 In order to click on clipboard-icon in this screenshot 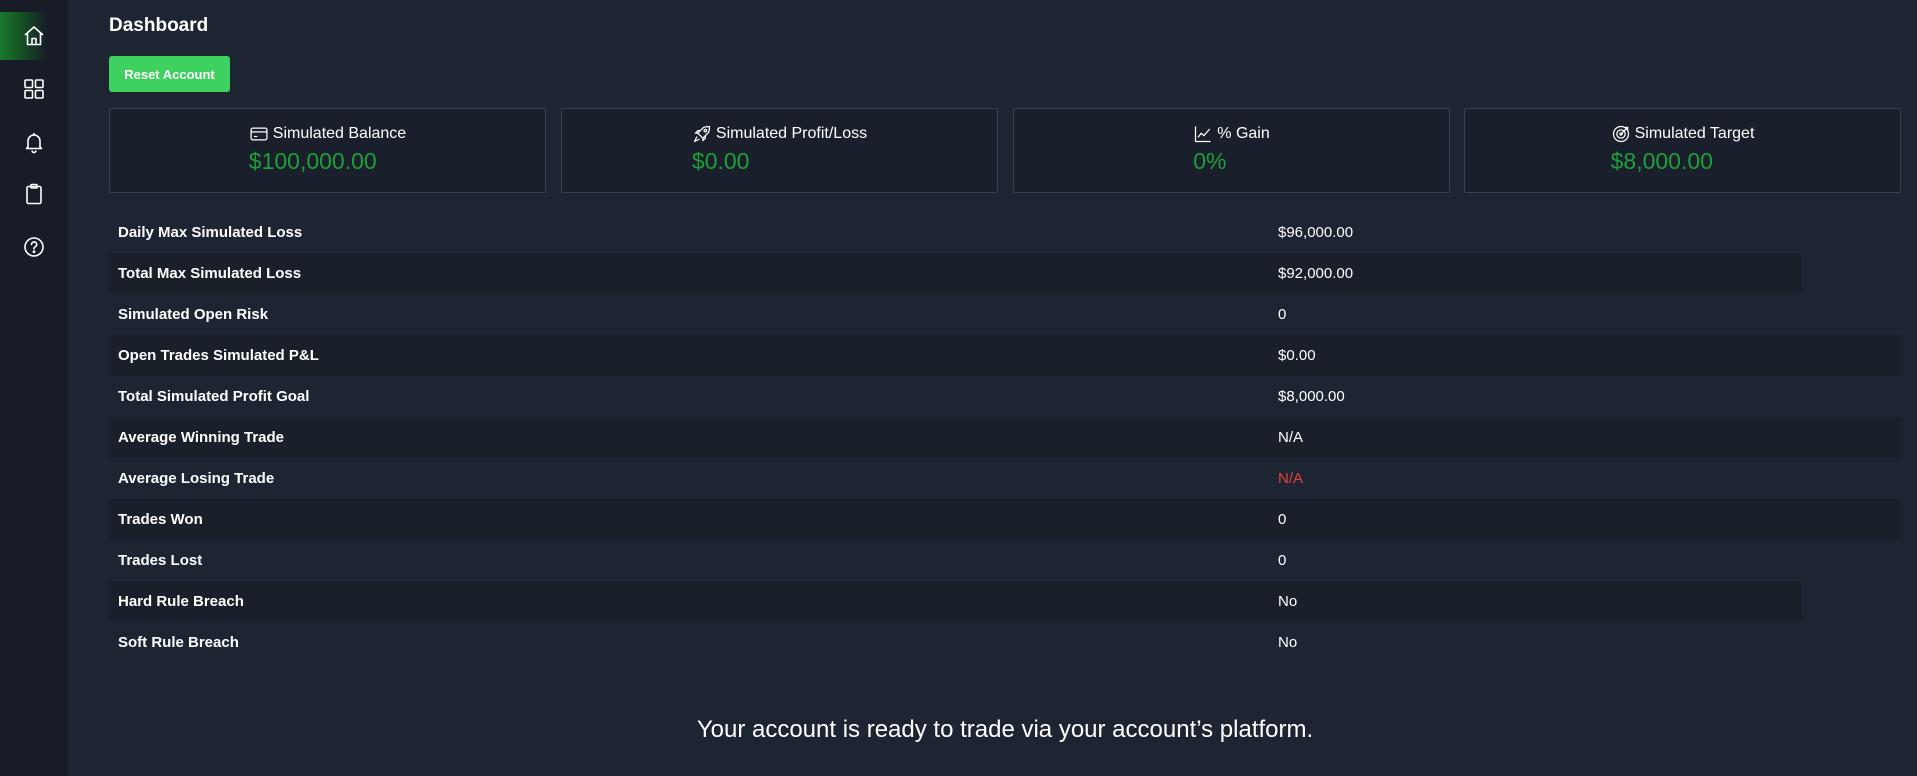, I will do `click(34, 194)`.